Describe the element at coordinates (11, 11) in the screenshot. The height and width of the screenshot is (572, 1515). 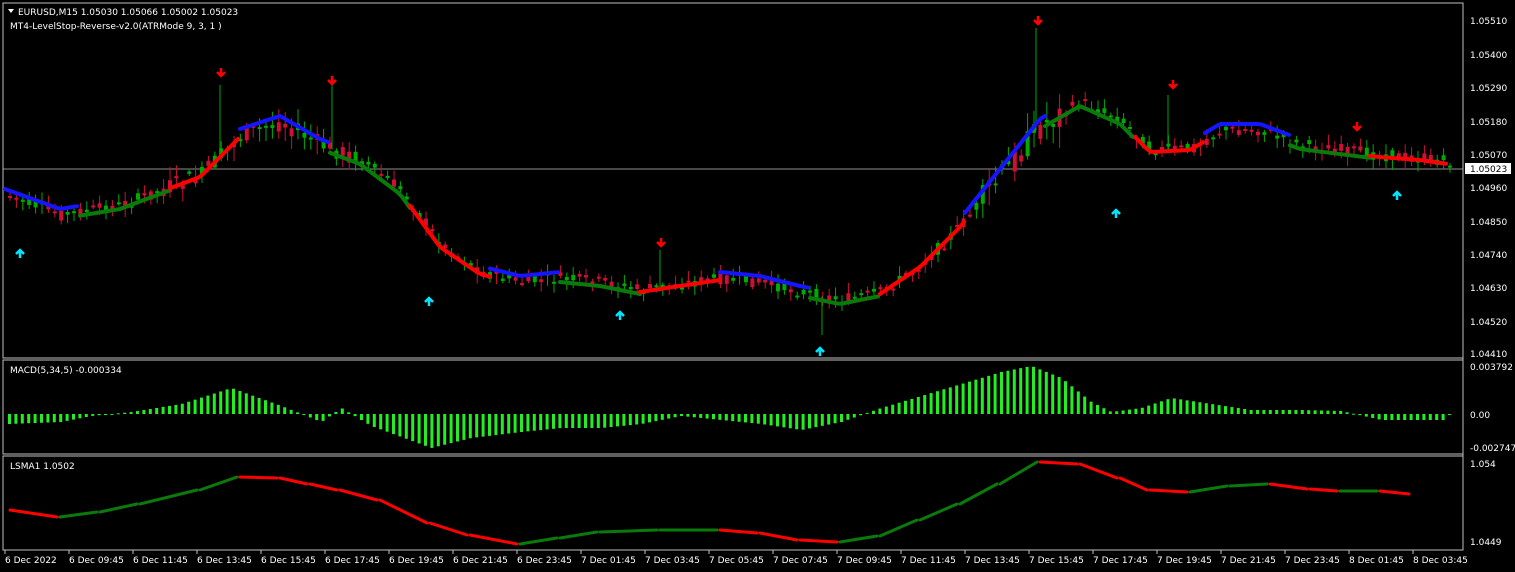
I see `dropdown-triangle-icon` at that location.